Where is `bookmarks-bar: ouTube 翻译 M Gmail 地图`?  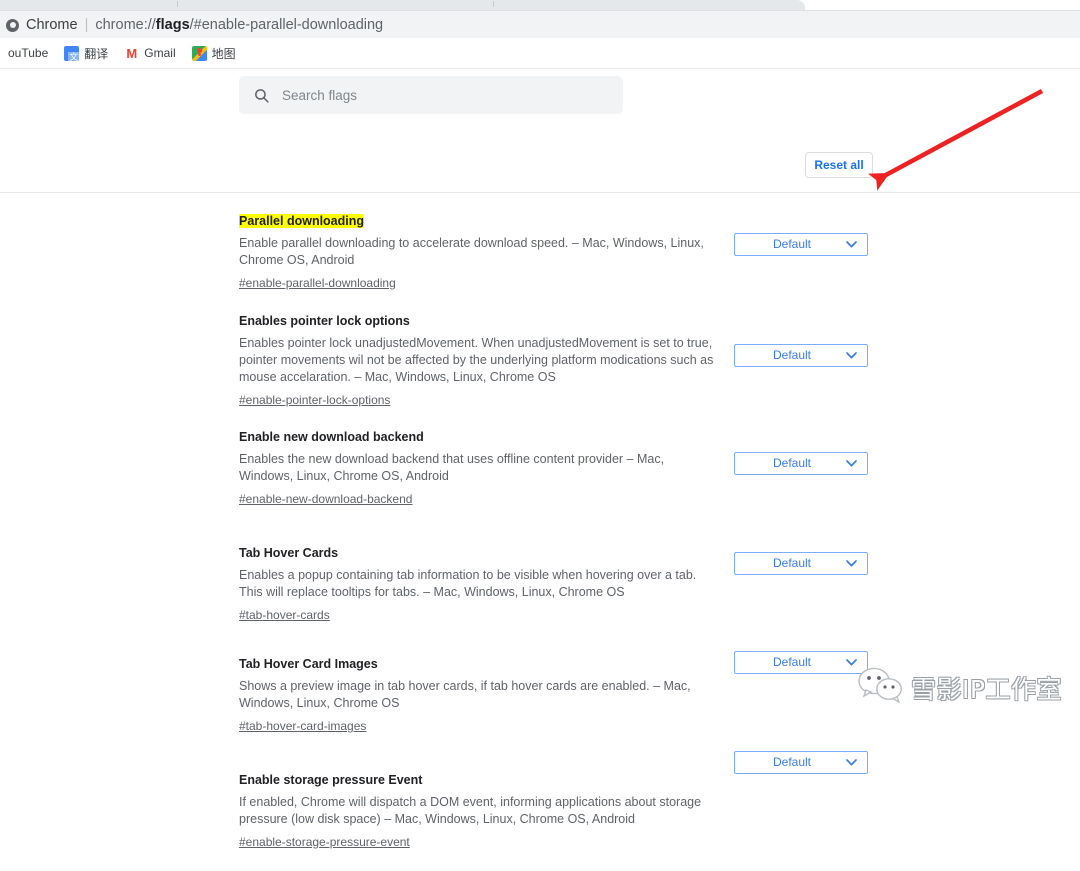 bookmarks-bar: ouTube 翻译 M Gmail 地图 is located at coordinates (540, 53).